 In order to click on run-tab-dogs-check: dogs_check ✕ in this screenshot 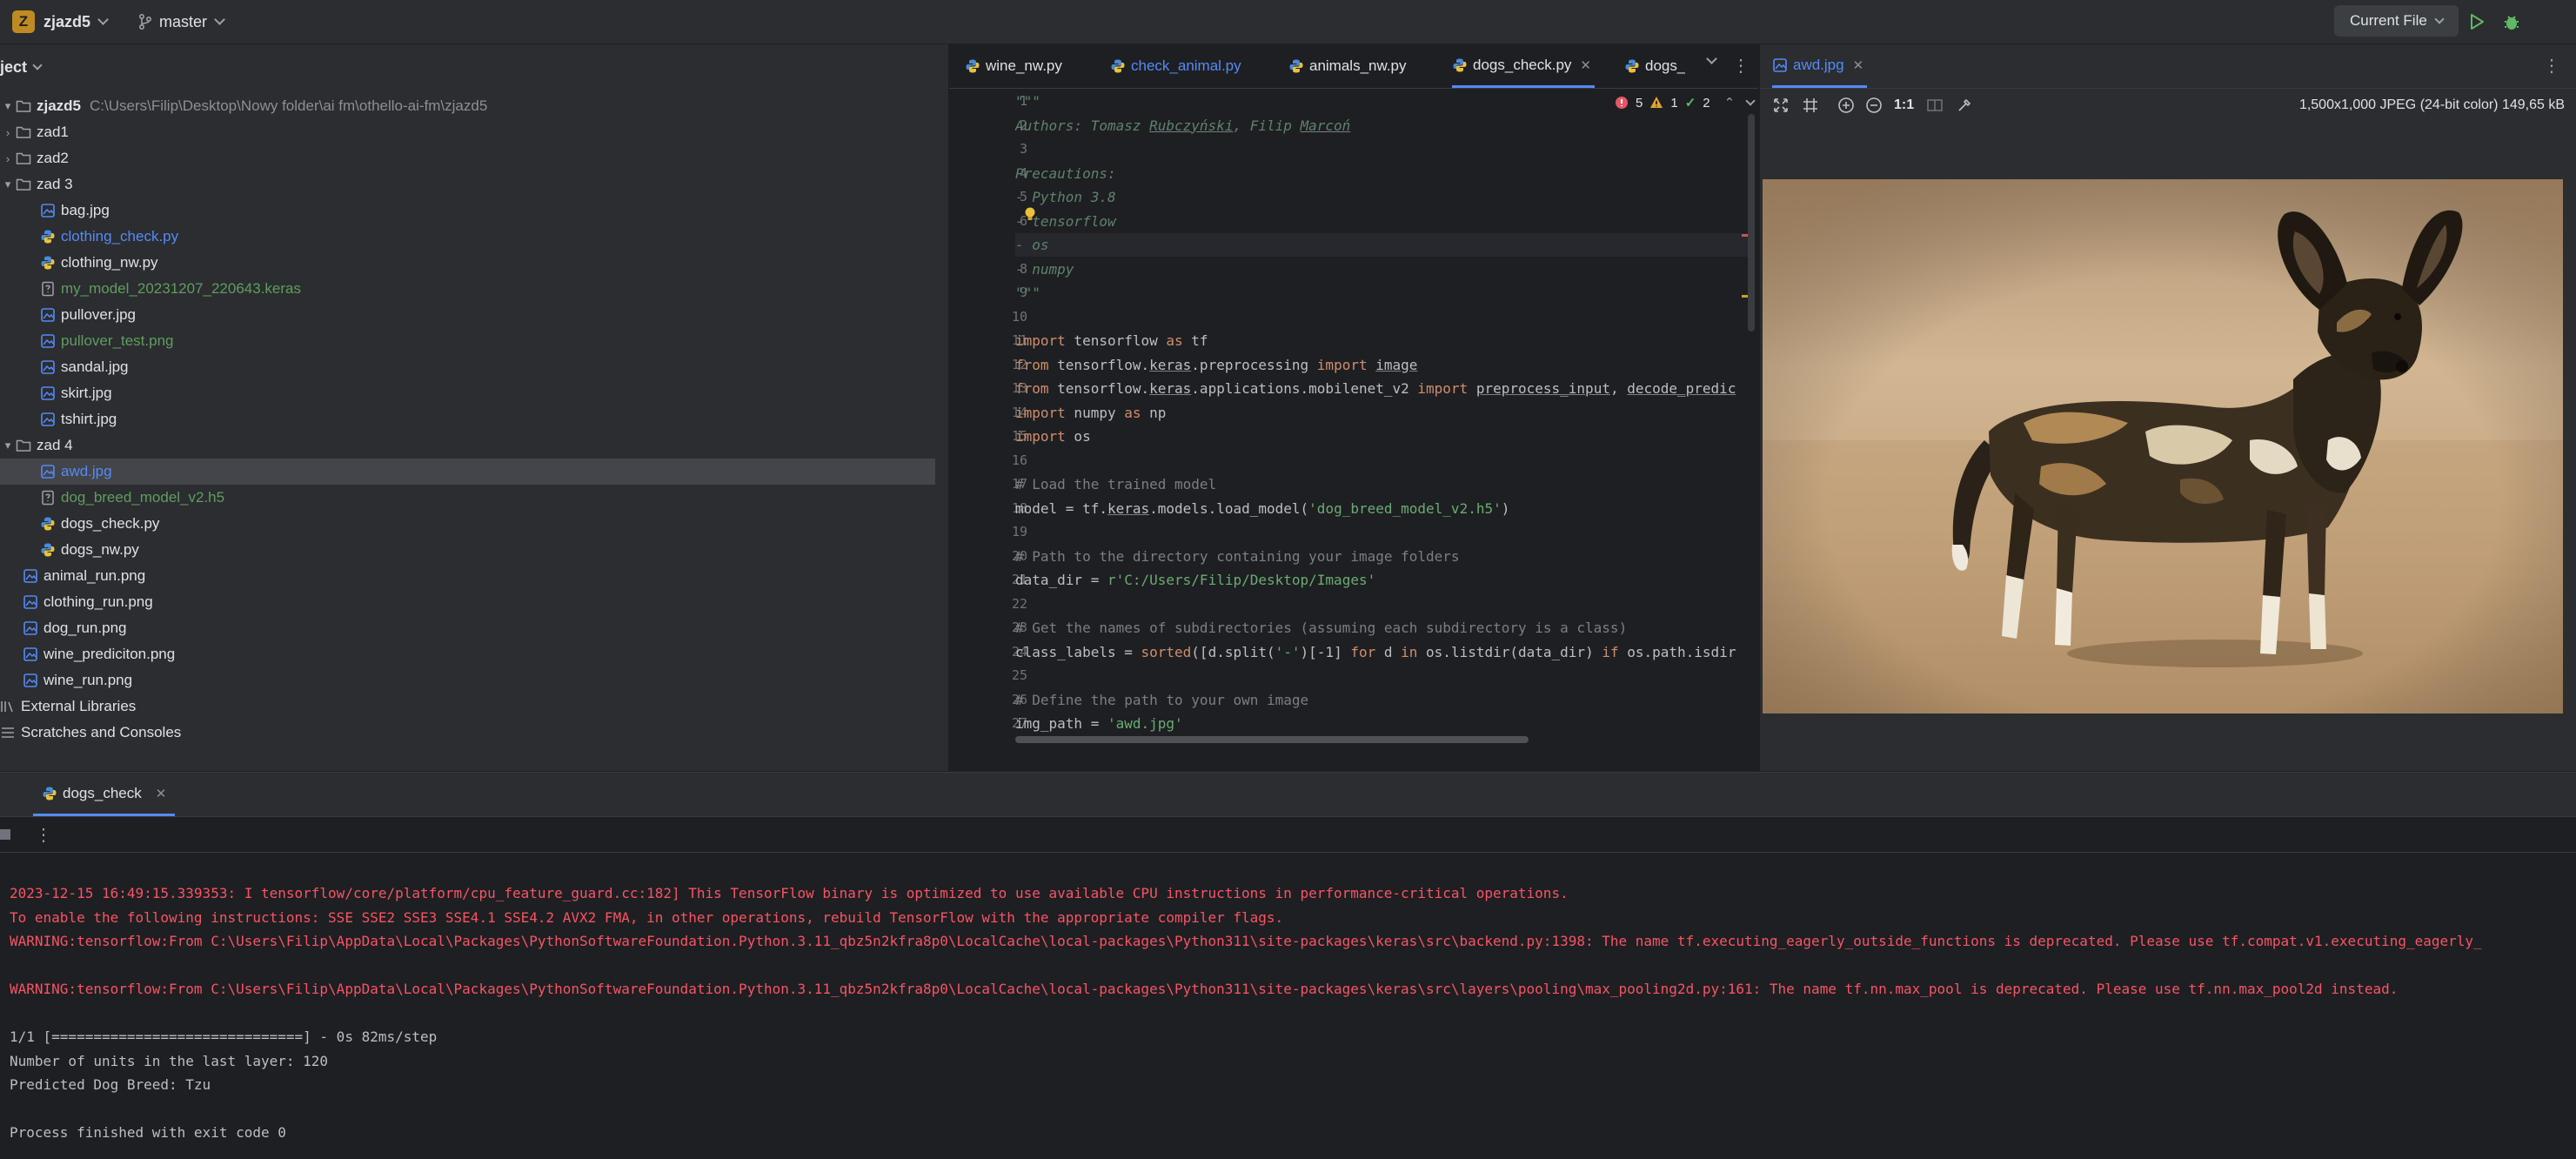, I will do `click(104, 794)`.